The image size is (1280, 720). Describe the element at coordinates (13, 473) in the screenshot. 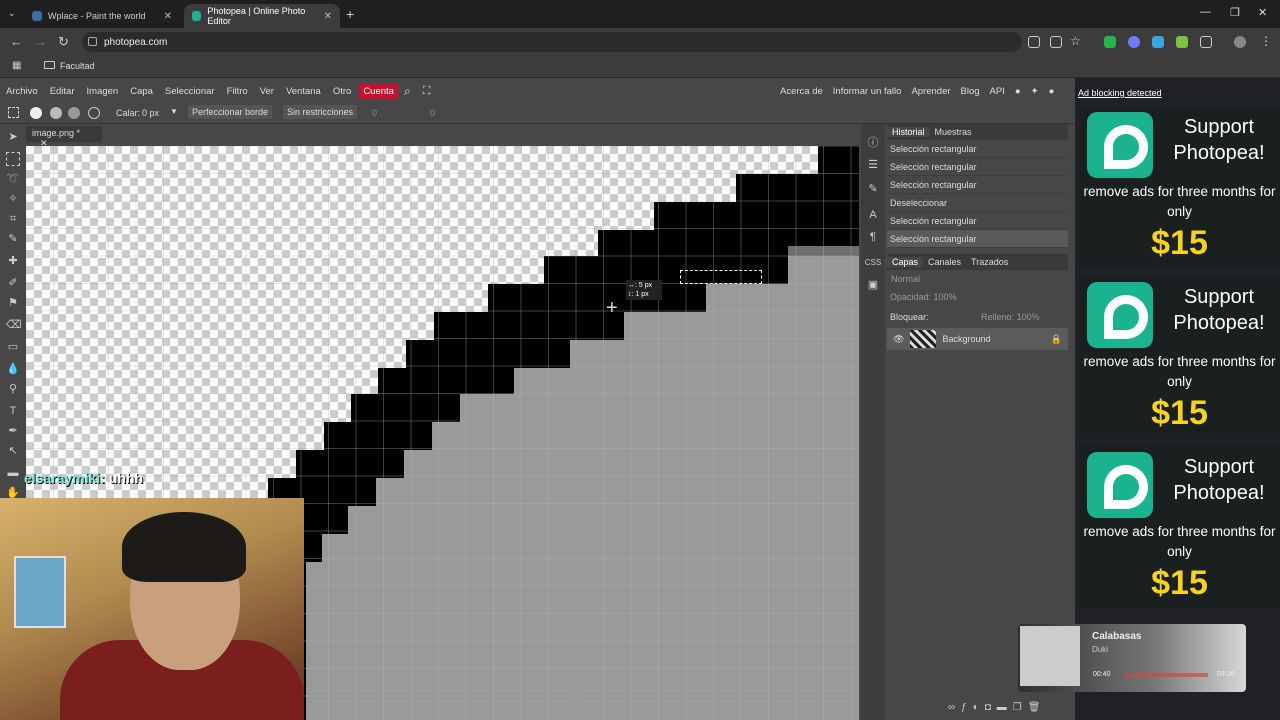

I see `shape-tool-icon: ▬` at that location.